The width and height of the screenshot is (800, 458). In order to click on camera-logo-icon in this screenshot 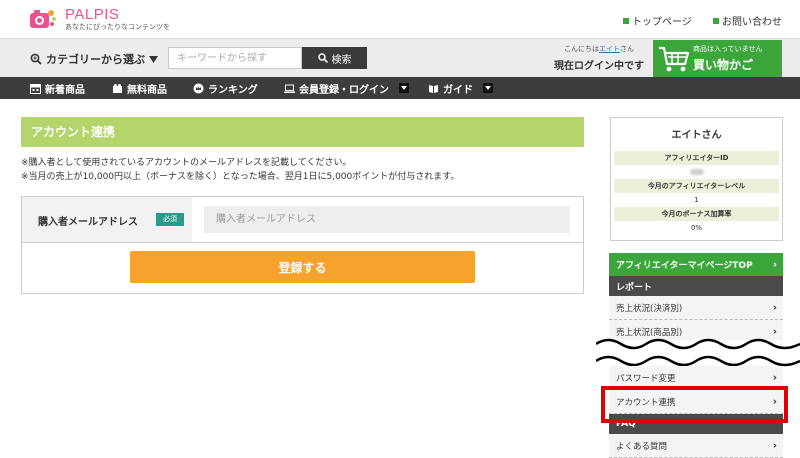, I will do `click(43, 19)`.